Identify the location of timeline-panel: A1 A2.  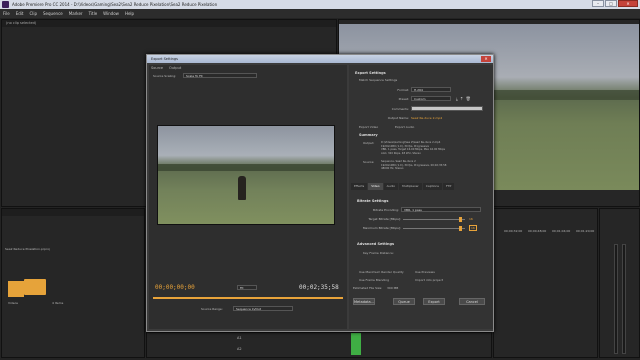
(319, 345).